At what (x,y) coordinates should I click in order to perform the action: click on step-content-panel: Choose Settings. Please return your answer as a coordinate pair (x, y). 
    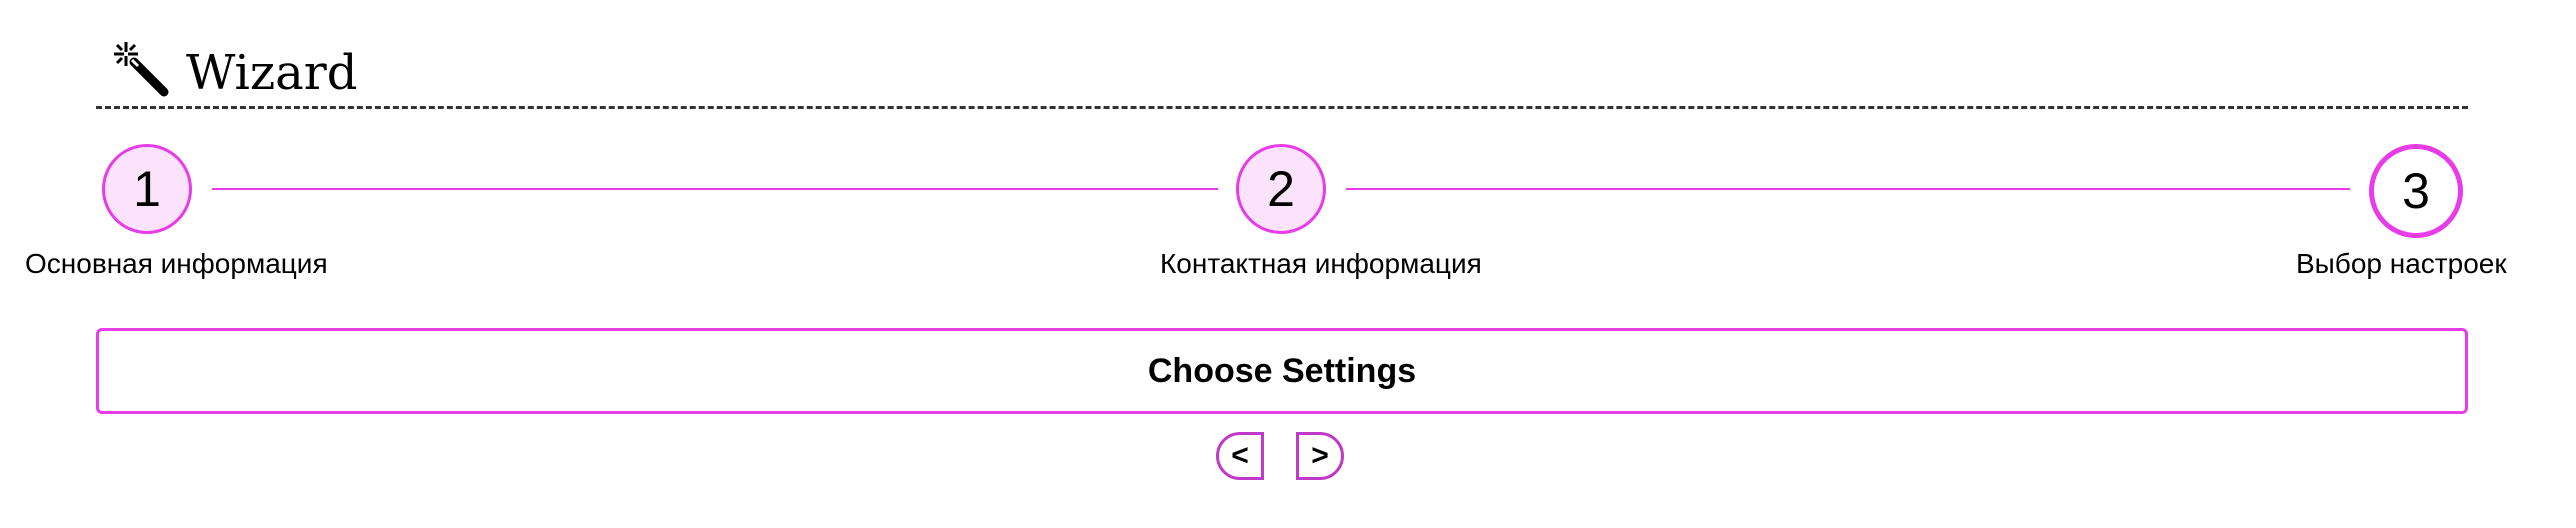
    Looking at the image, I should click on (1282, 371).